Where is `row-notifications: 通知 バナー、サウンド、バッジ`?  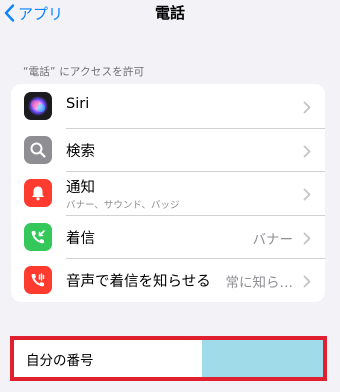 row-notifications: 通知 バナー、サウンド、バッジ is located at coordinates (168, 193).